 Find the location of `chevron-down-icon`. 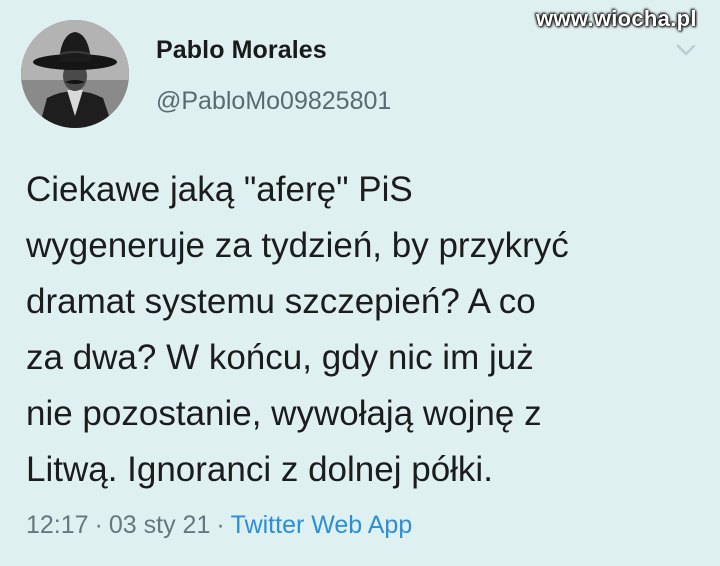

chevron-down-icon is located at coordinates (686, 50).